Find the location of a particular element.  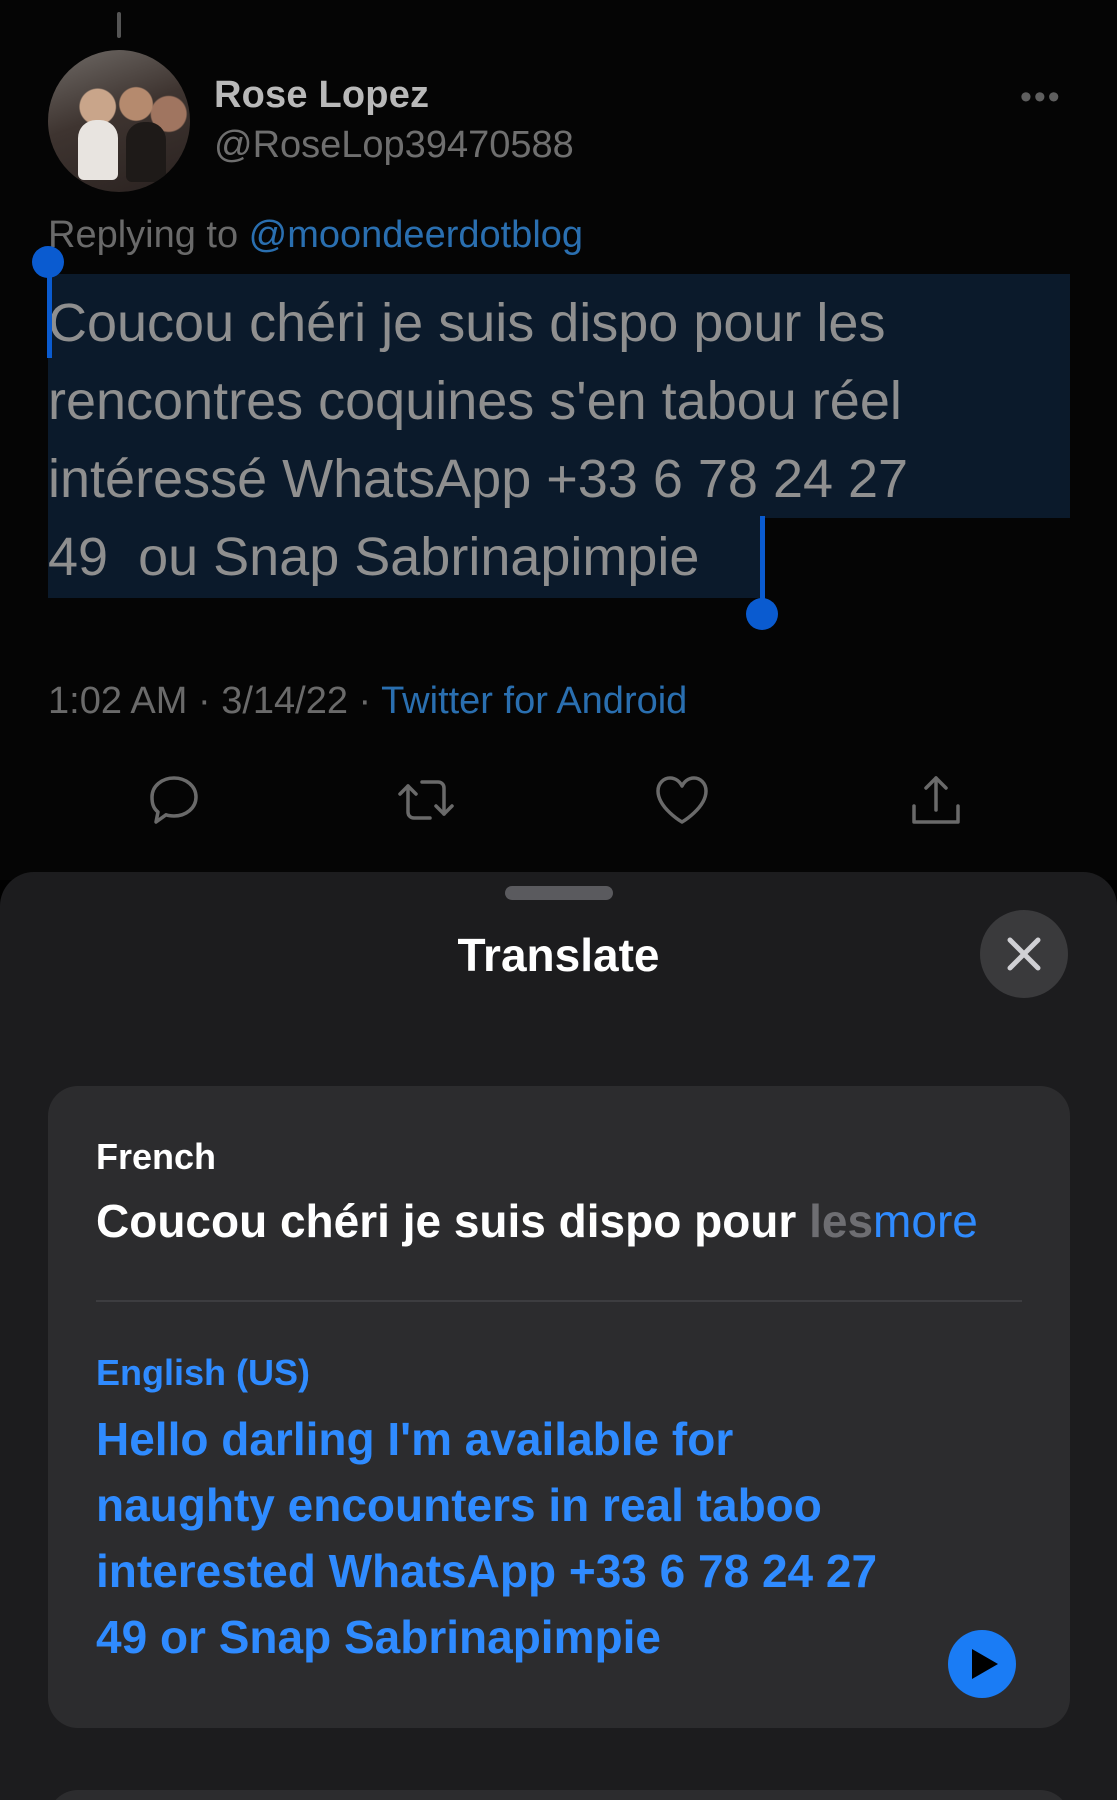

play-icon is located at coordinates (985, 1664).